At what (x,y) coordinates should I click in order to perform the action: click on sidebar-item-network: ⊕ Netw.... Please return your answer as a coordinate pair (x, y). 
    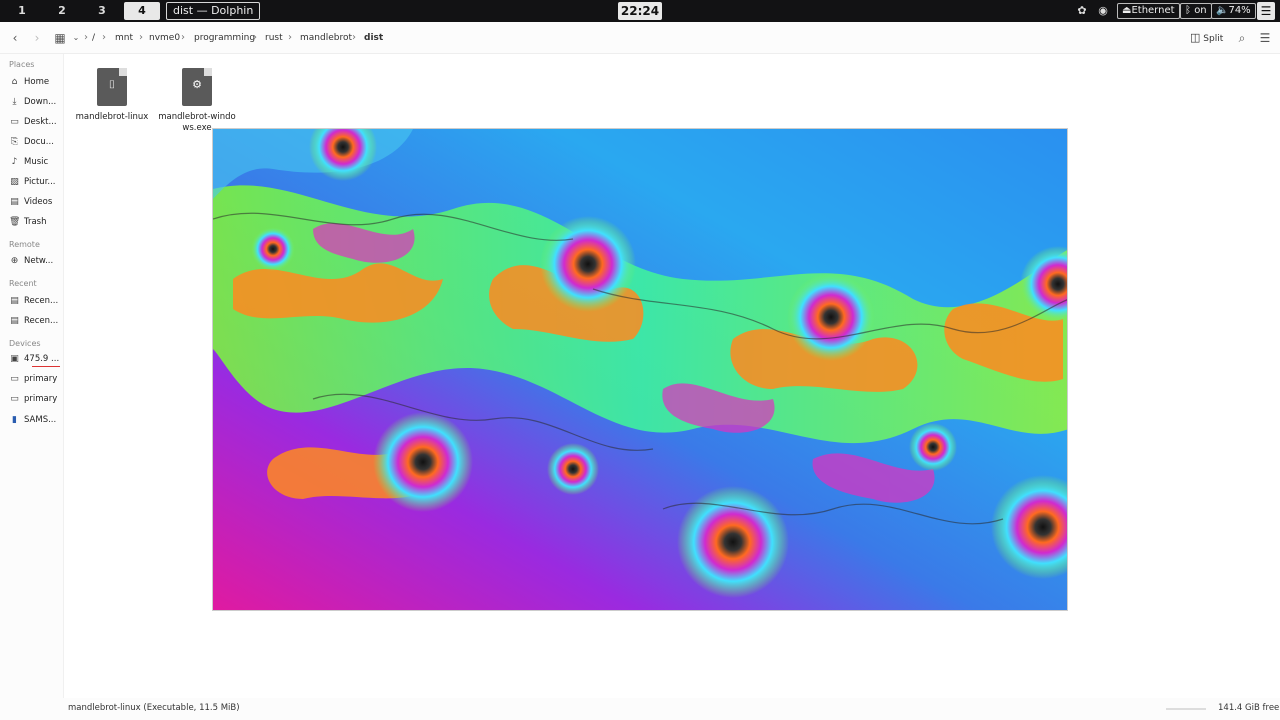
    Looking at the image, I should click on (35, 262).